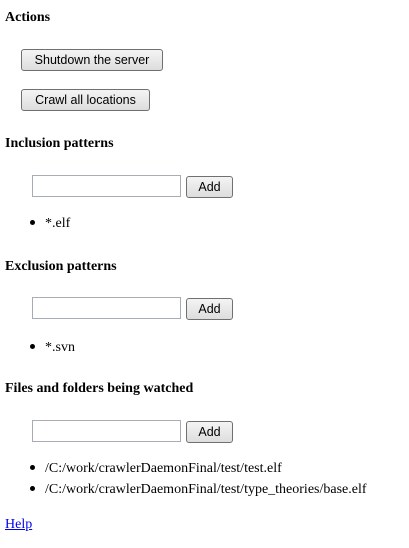 This screenshot has height=548, width=409. What do you see at coordinates (28, 17) in the screenshot?
I see `actions-heading: Actions` at bounding box center [28, 17].